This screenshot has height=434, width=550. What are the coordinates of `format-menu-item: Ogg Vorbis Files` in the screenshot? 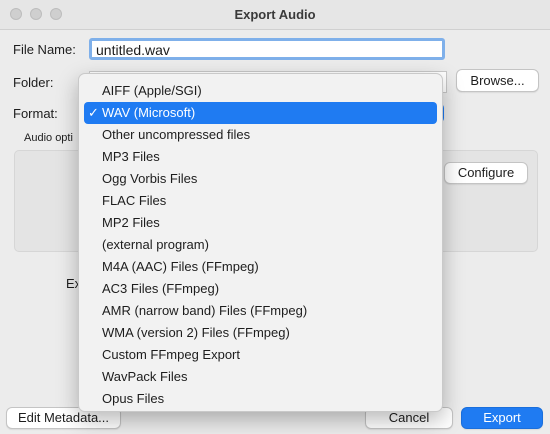 It's located at (260, 179).